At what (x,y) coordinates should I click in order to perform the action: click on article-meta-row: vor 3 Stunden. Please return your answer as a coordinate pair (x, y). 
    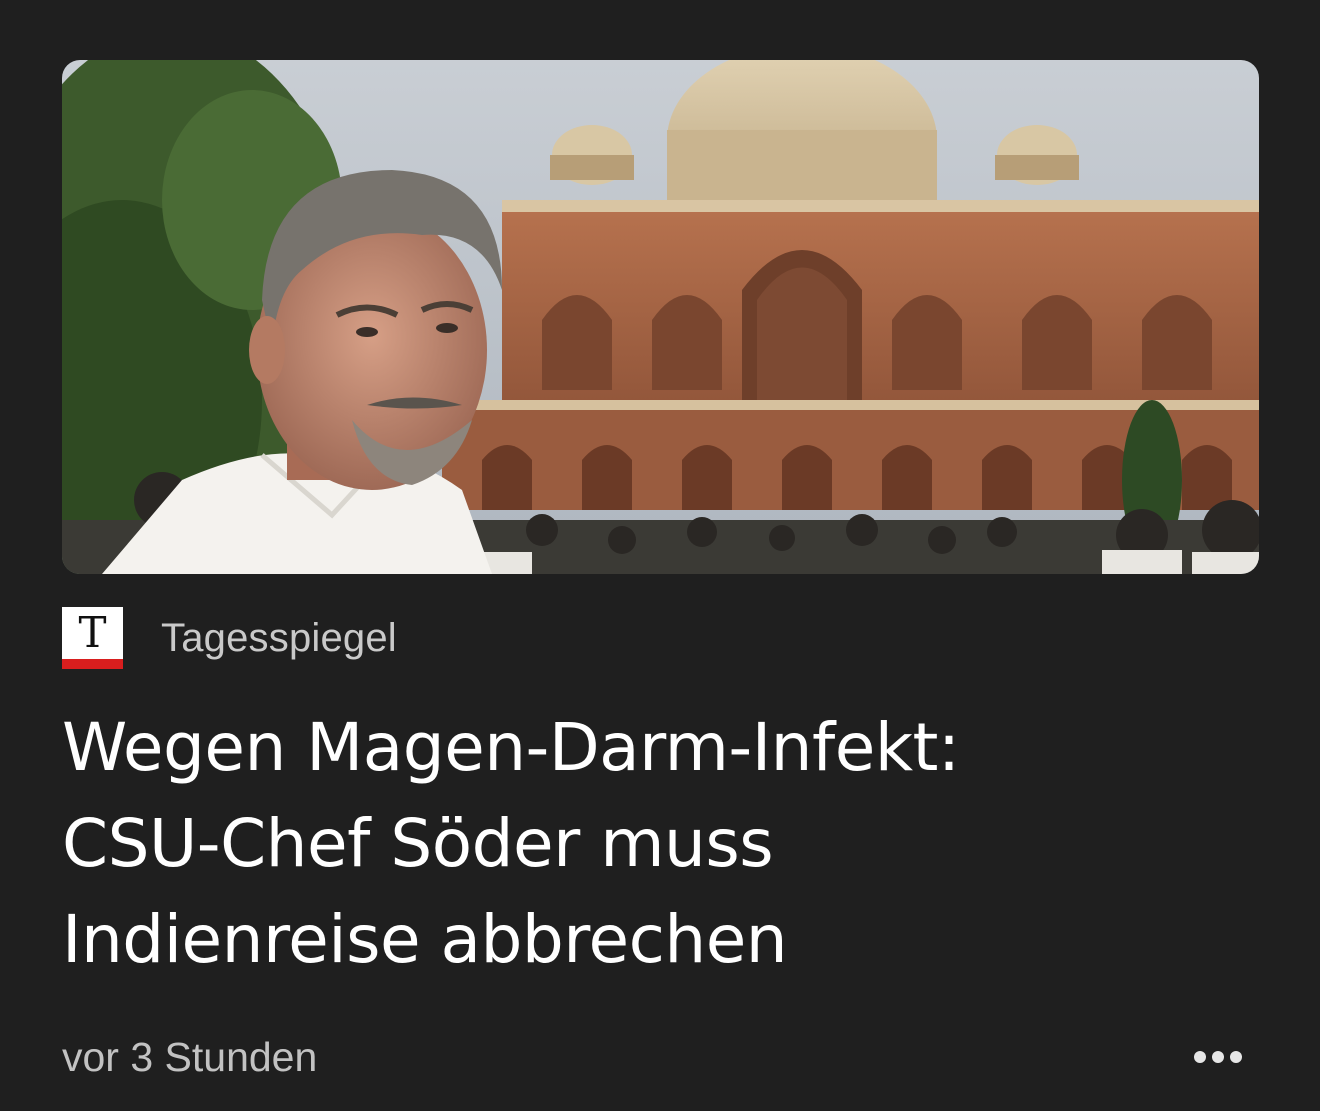
    Looking at the image, I should click on (660, 1057).